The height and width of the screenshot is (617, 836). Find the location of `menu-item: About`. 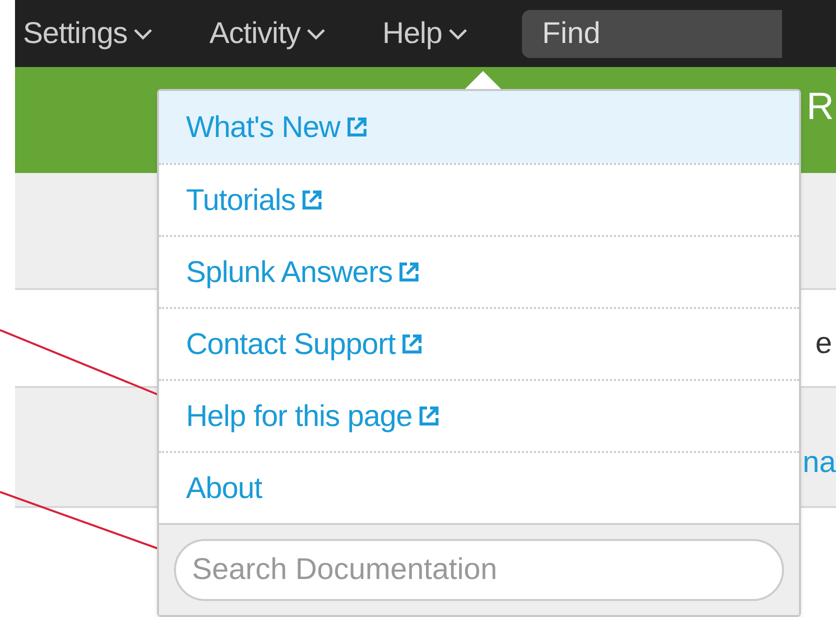

menu-item: About is located at coordinates (479, 487).